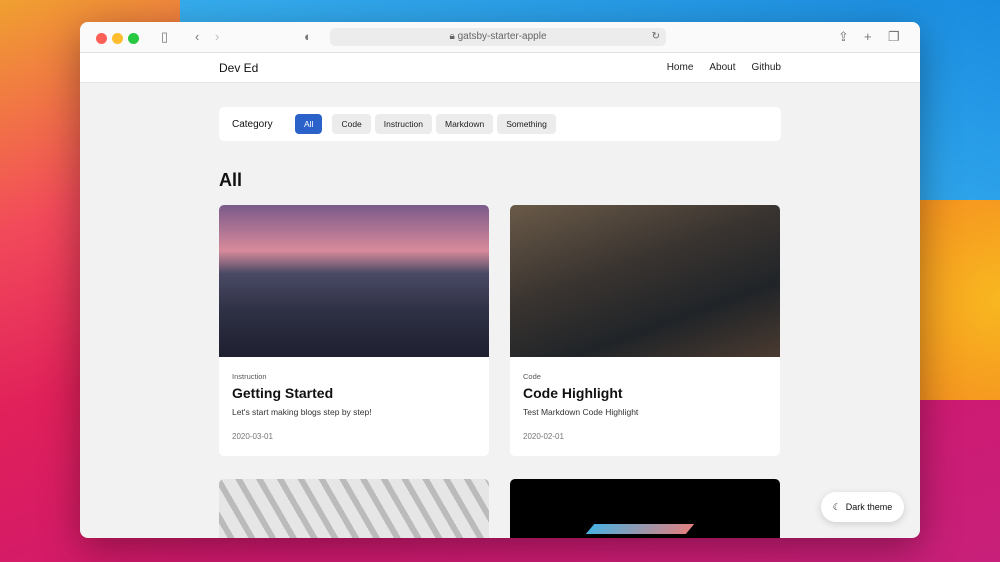 This screenshot has width=1000, height=562. What do you see at coordinates (197, 36) in the screenshot?
I see `back-icon: ‹` at bounding box center [197, 36].